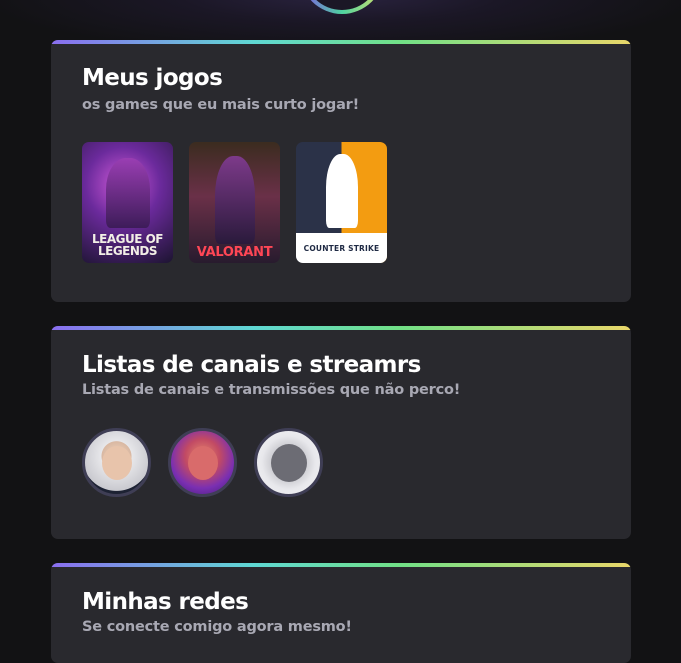  I want to click on game-label: LEAGUE OF LEGENDS, so click(128, 245).